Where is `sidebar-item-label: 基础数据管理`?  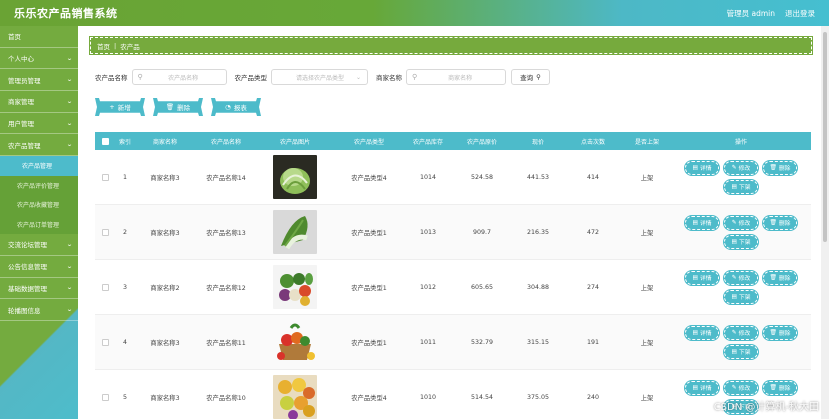
sidebar-item-label: 基础数据管理 is located at coordinates (27, 288).